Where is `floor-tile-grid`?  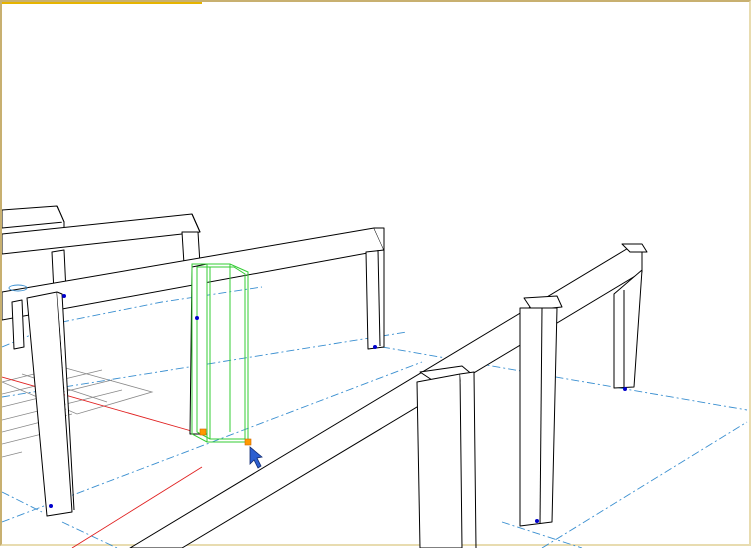 floor-tile-grid is located at coordinates (78, 412).